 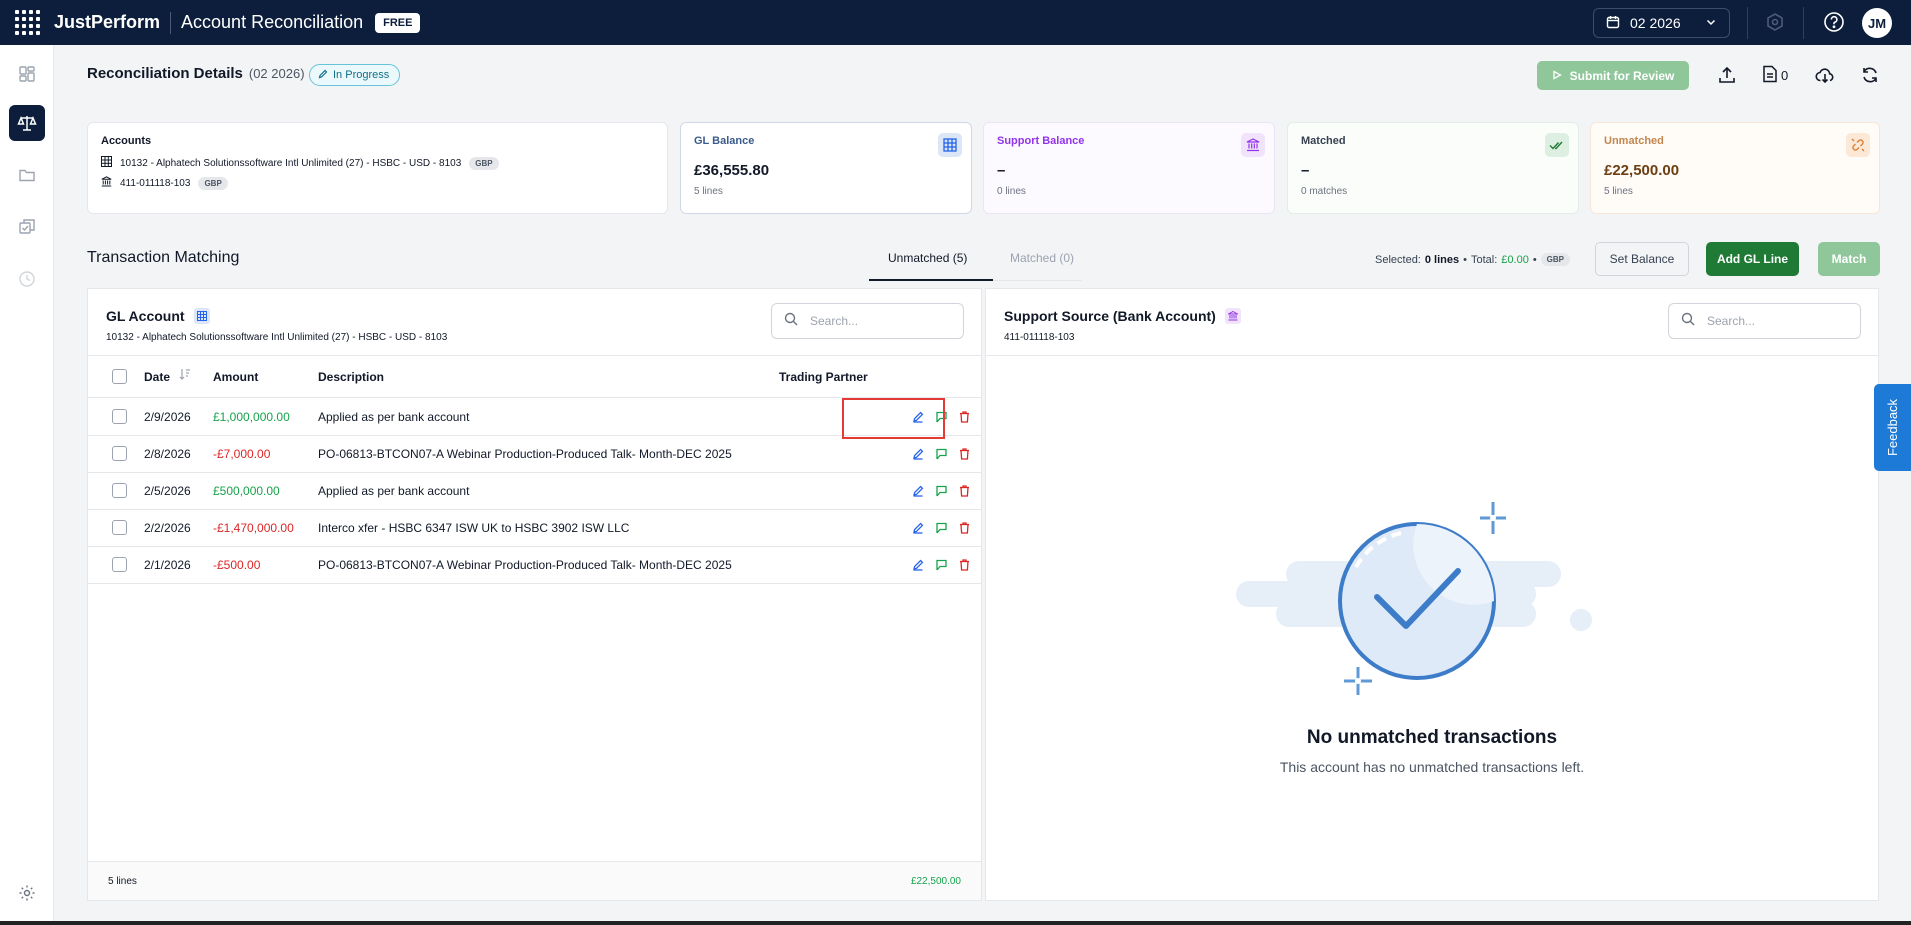 What do you see at coordinates (167, 491) in the screenshot?
I see `row-date: 2/5/2026` at bounding box center [167, 491].